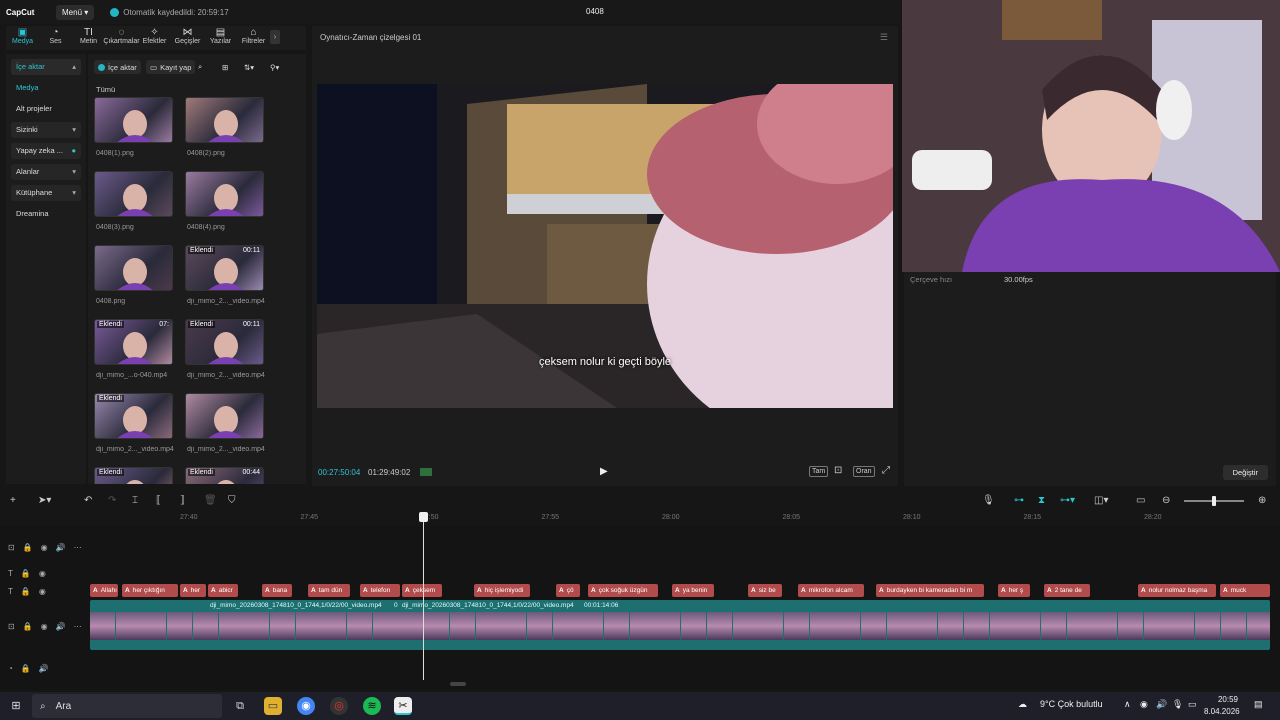 This screenshot has height=720, width=1280. Describe the element at coordinates (1019, 500) in the screenshot. I see `link-icon: ⊶` at that location.